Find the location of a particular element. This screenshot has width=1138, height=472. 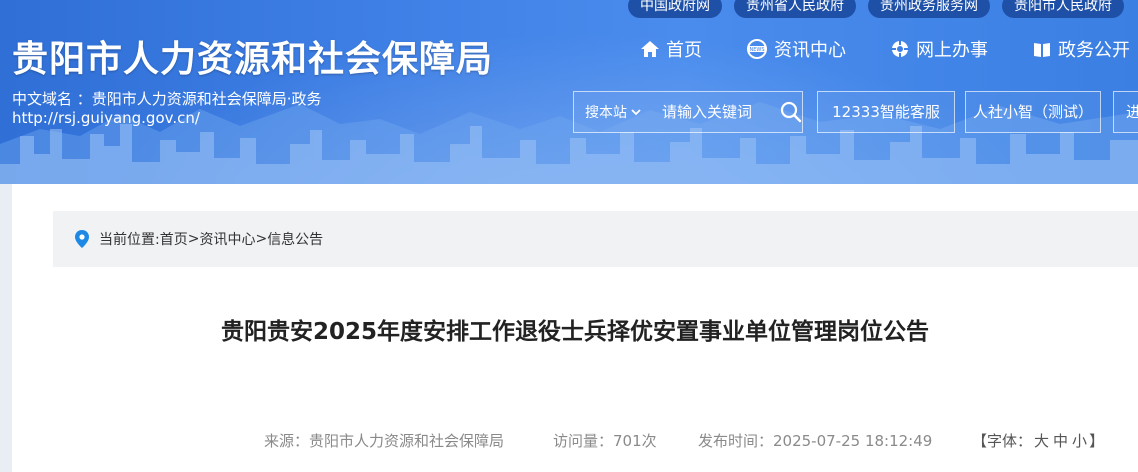

service-icon is located at coordinates (900, 49).